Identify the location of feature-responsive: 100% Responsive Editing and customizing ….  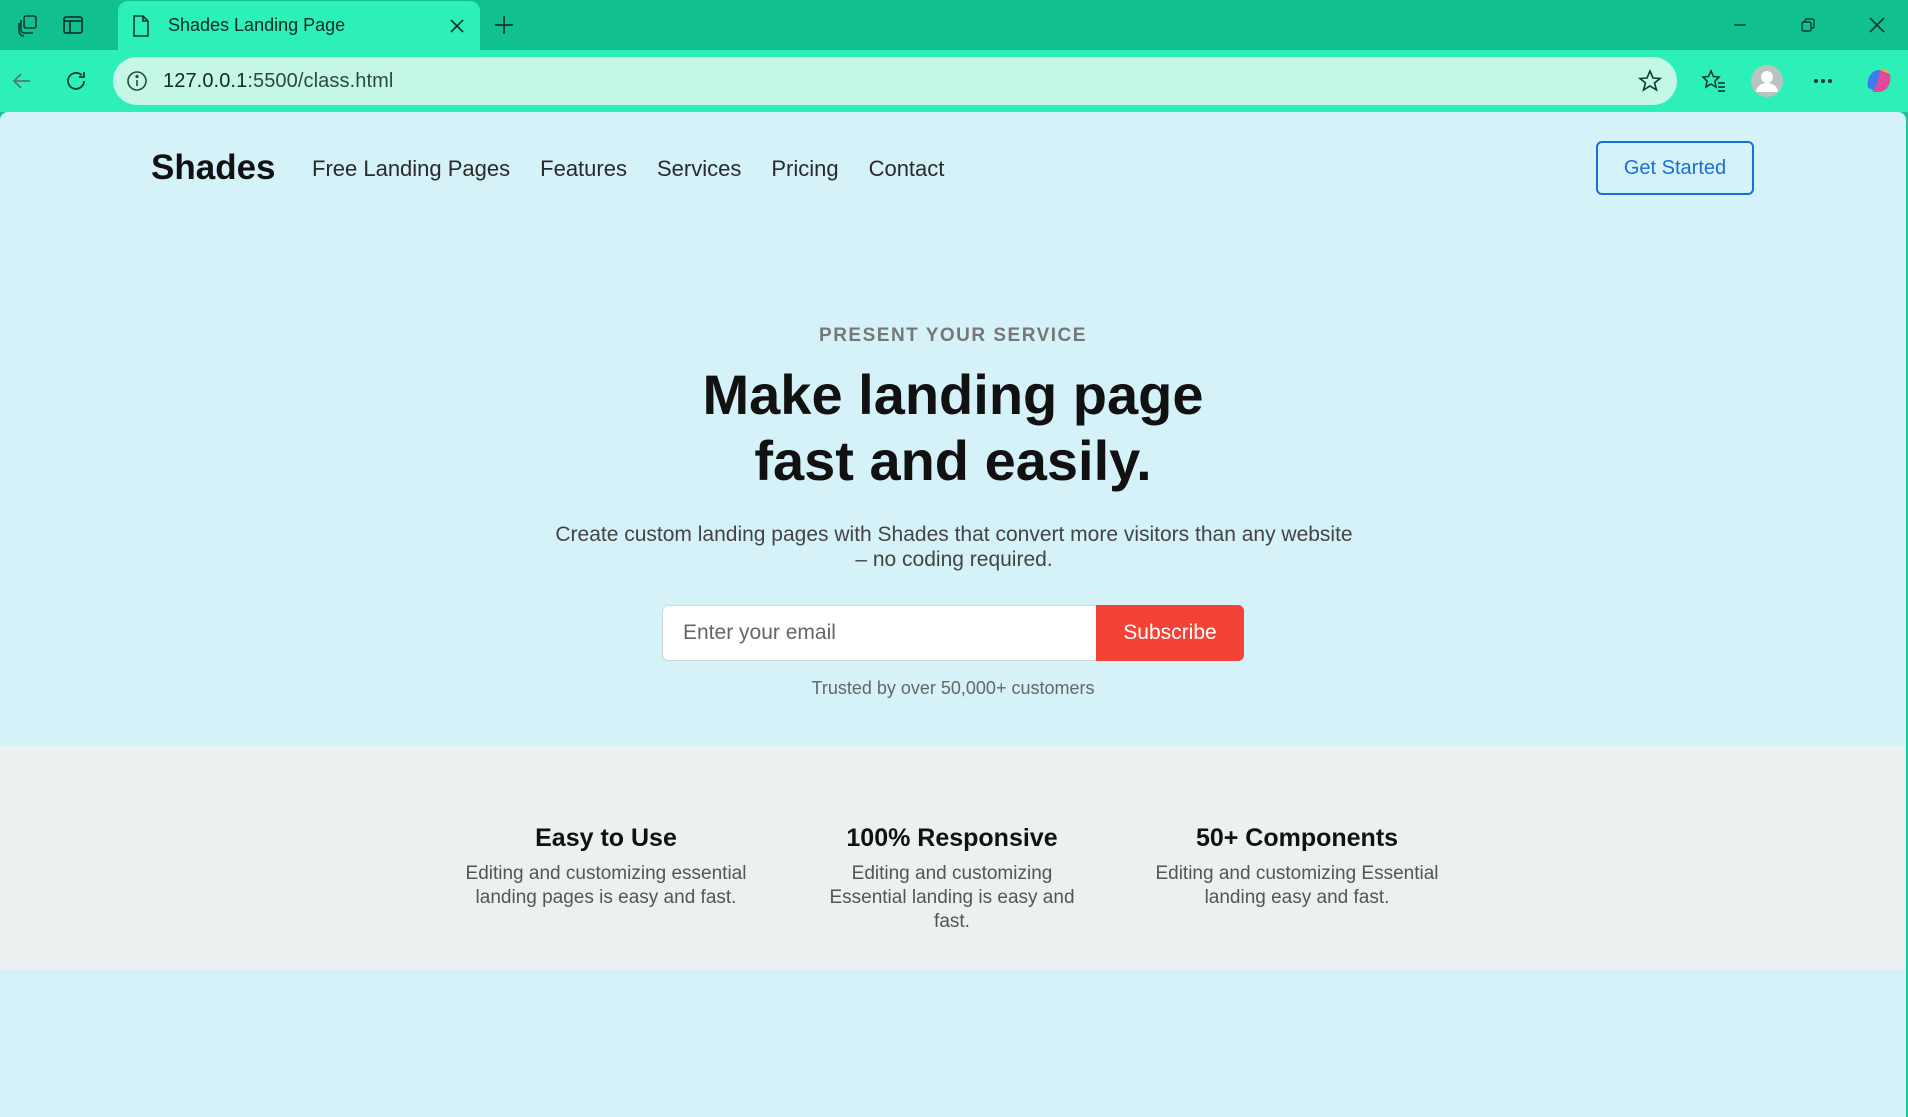
(952, 879).